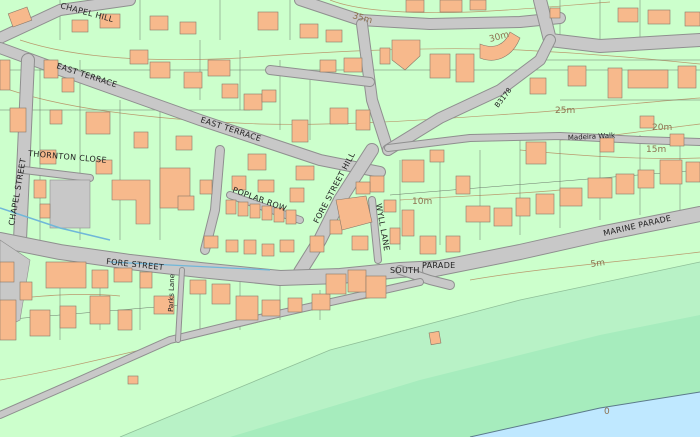  I want to click on label-south: SOUTH, so click(405, 270).